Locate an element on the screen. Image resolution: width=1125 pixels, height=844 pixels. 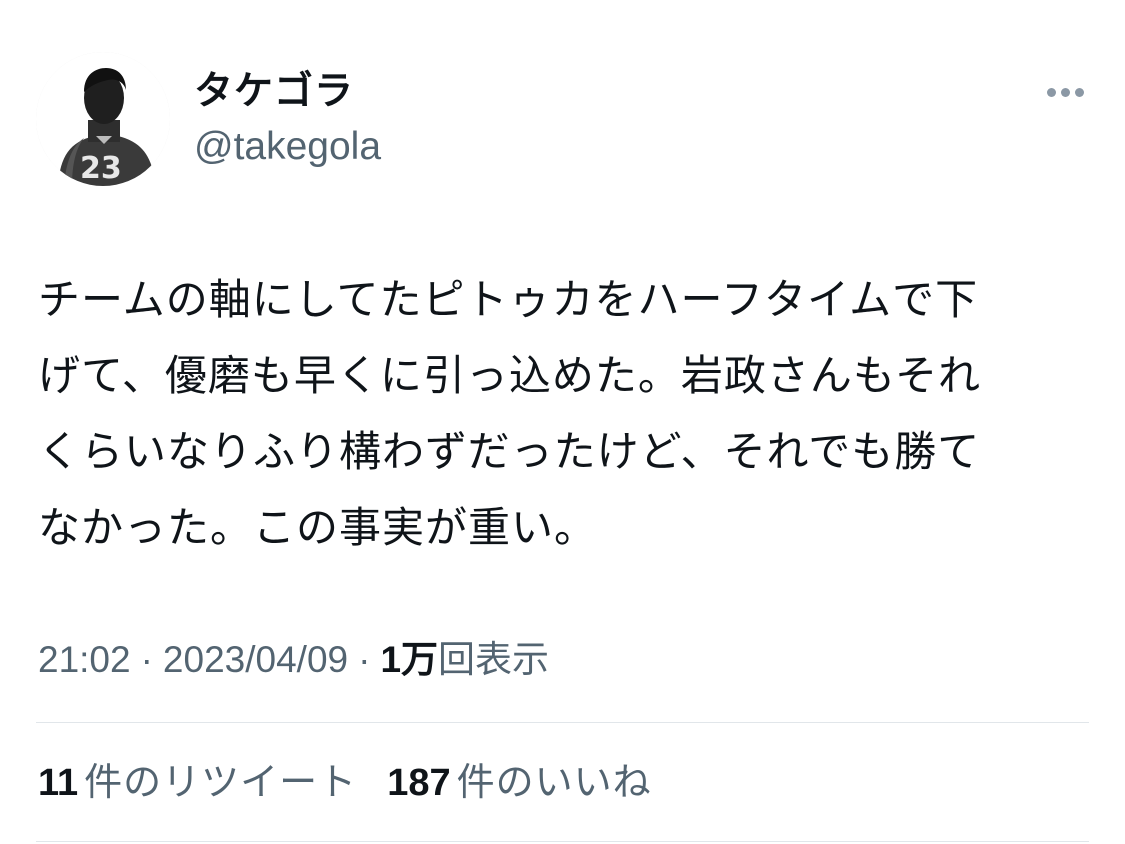
user-avatar: 23 is located at coordinates (103, 119).